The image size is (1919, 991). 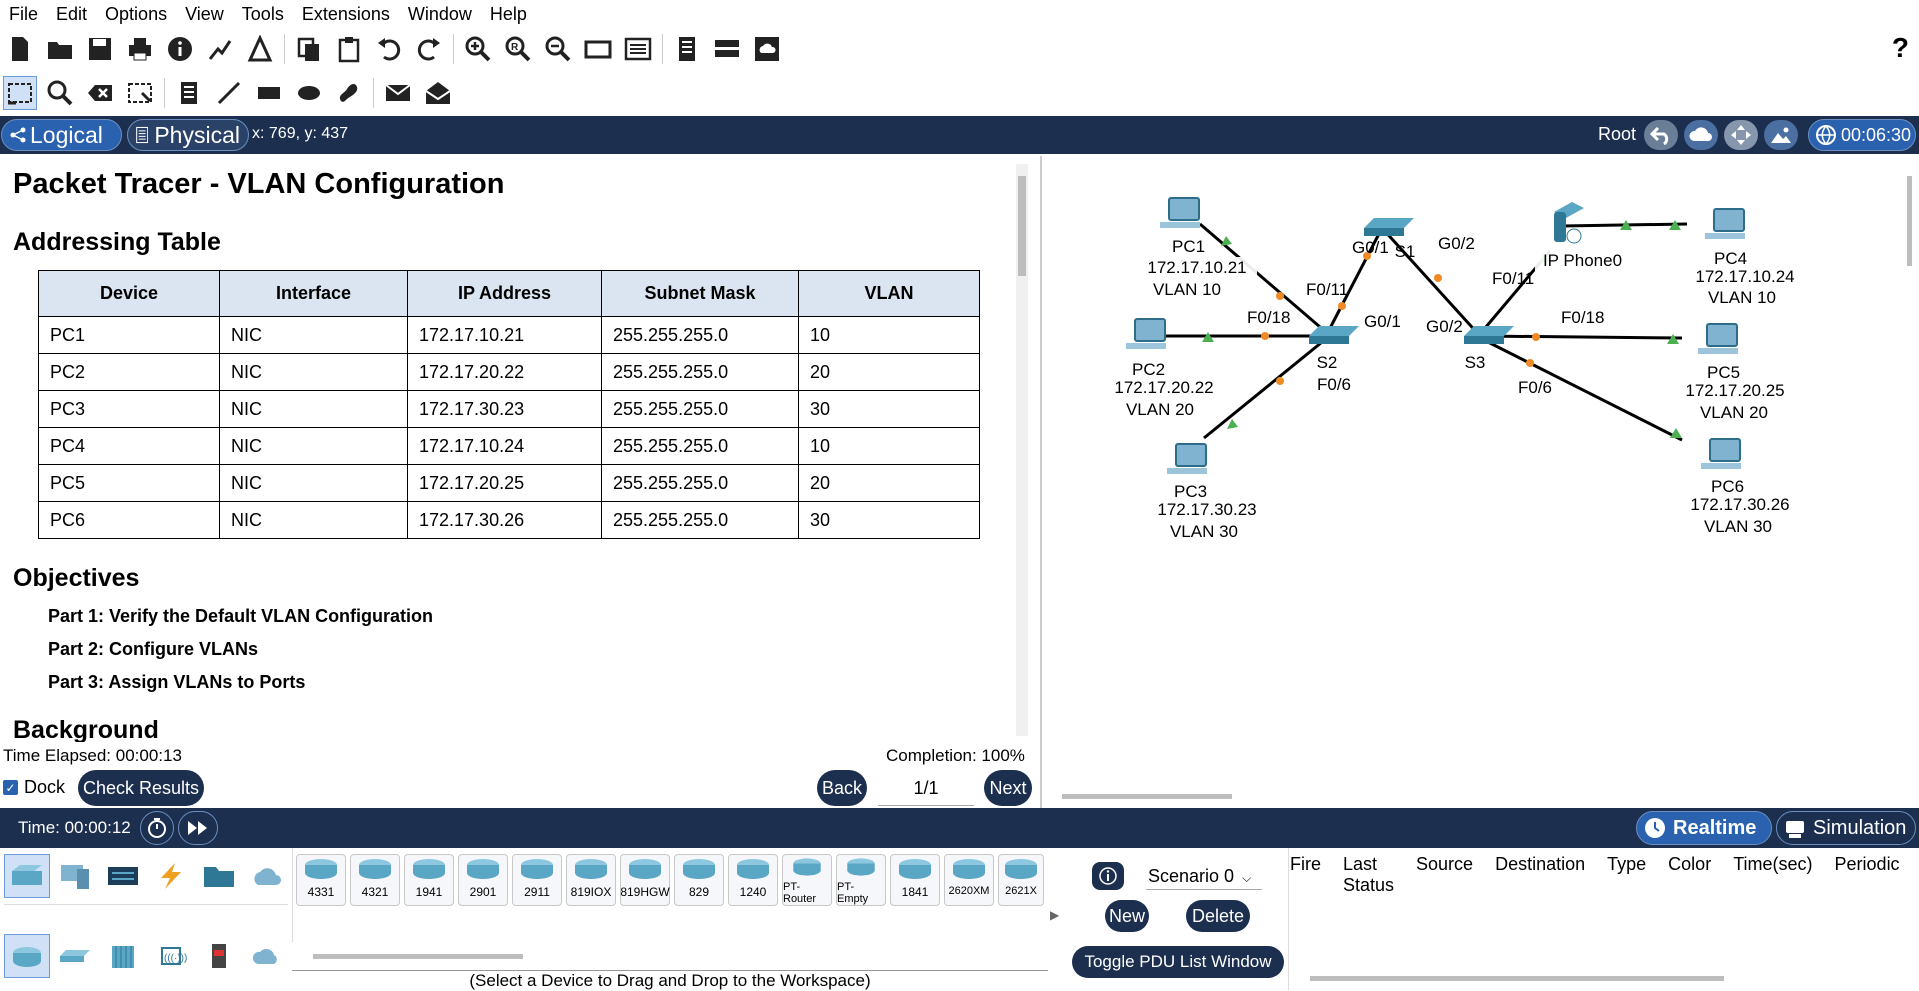 What do you see at coordinates (483, 880) in the screenshot?
I see `device-model-2901: 2901` at bounding box center [483, 880].